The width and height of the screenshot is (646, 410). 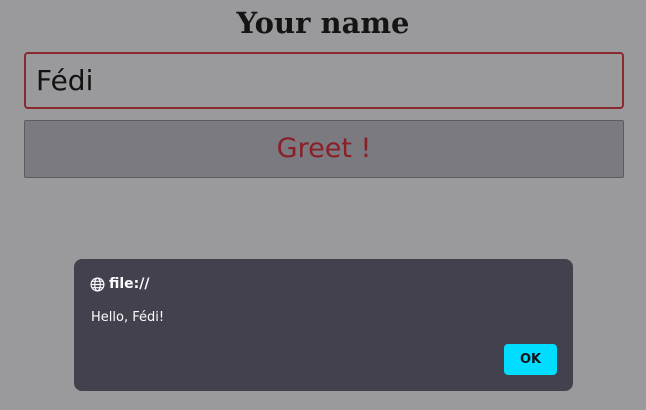 I want to click on dialog-origin-label: file://, so click(x=129, y=284).